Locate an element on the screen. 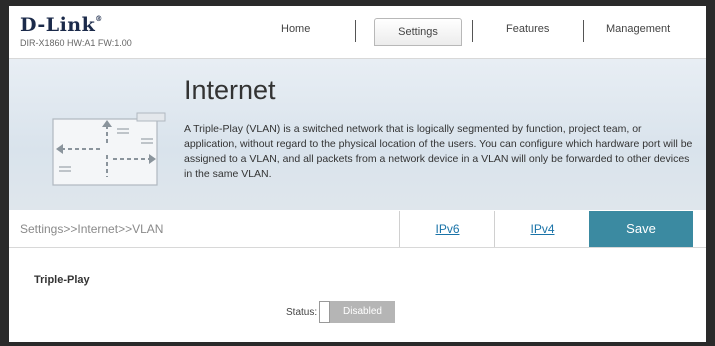 This screenshot has width=715, height=346. section-title: Triple-Play is located at coordinates (62, 280).